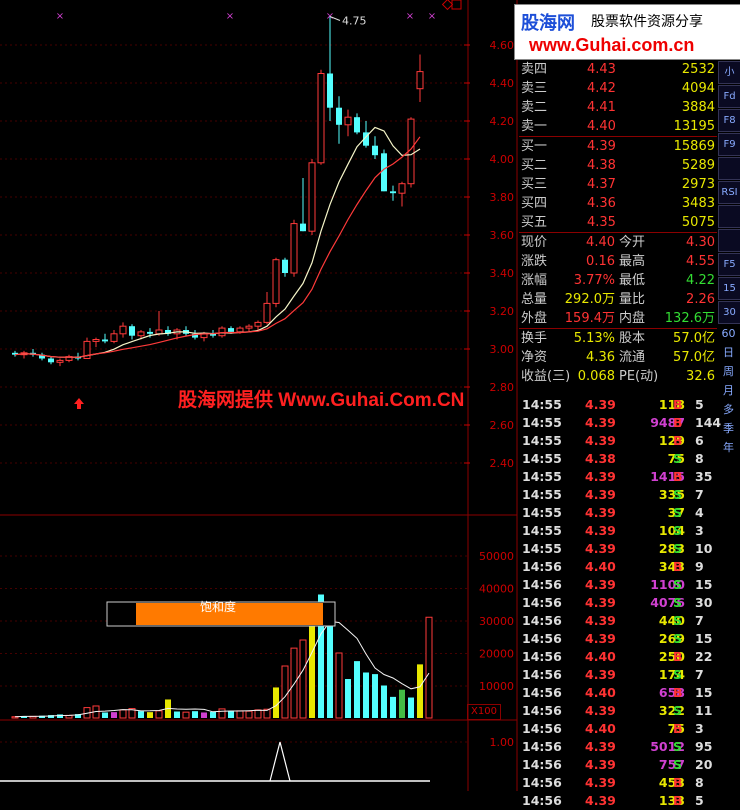  What do you see at coordinates (502, 273) in the screenshot?
I see `price-axis-label: 3.40` at bounding box center [502, 273].